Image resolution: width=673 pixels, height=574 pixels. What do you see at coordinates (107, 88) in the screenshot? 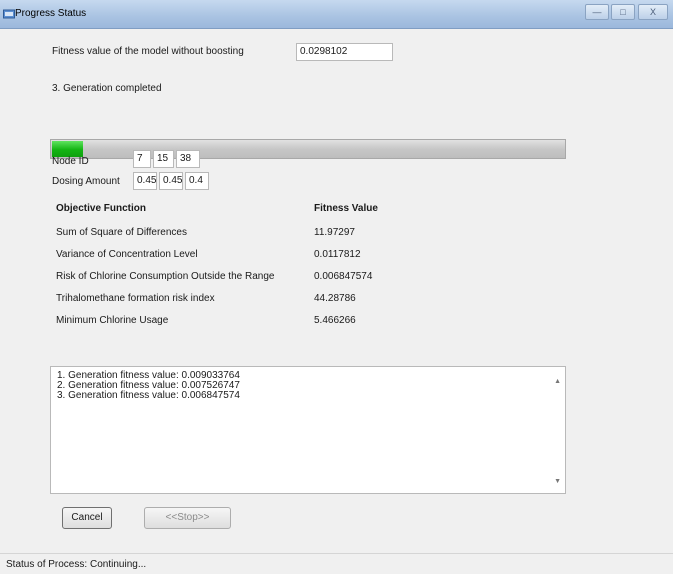
I see `generation-status-text: 3. Generation completed` at bounding box center [107, 88].